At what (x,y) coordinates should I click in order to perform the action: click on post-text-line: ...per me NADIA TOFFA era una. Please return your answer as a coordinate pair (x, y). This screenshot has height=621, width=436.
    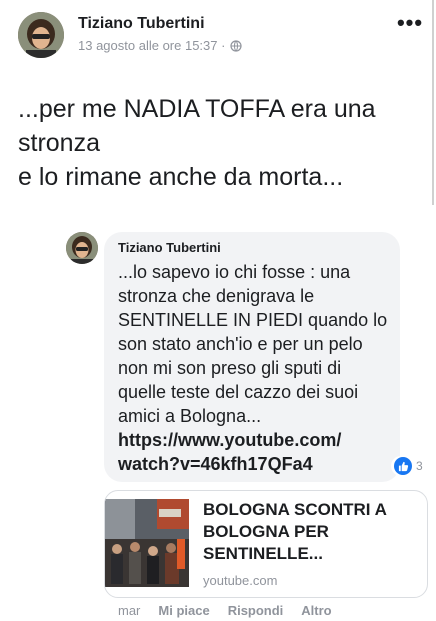
    Looking at the image, I should click on (197, 109).